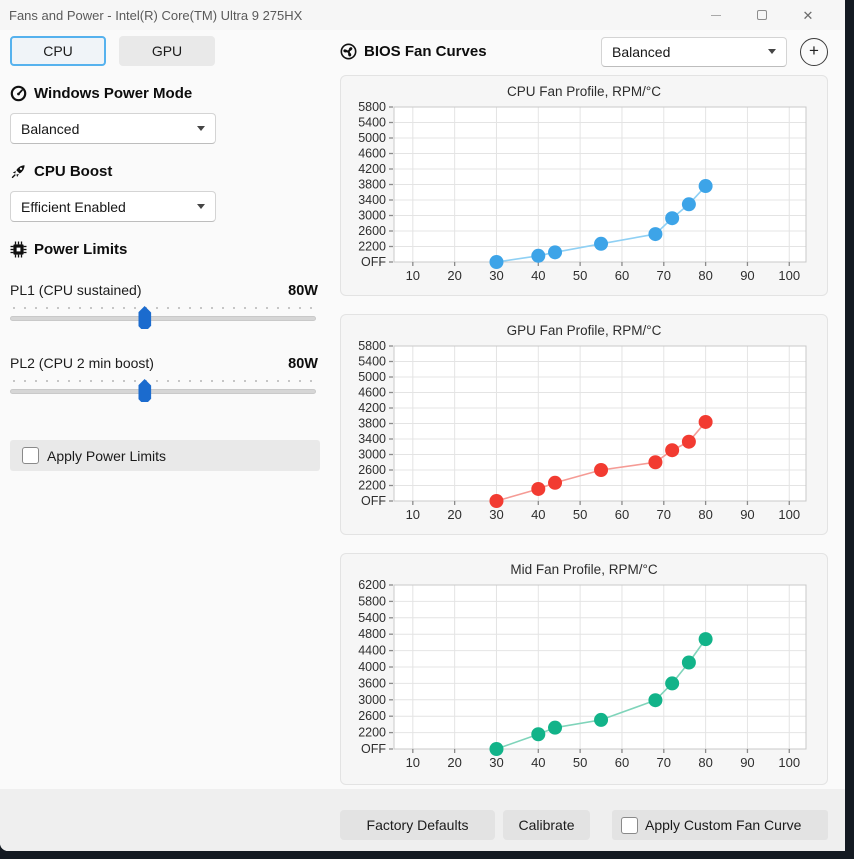 This screenshot has height=859, width=854. I want to click on factory-defaults-button: Factory Defaults, so click(417, 825).